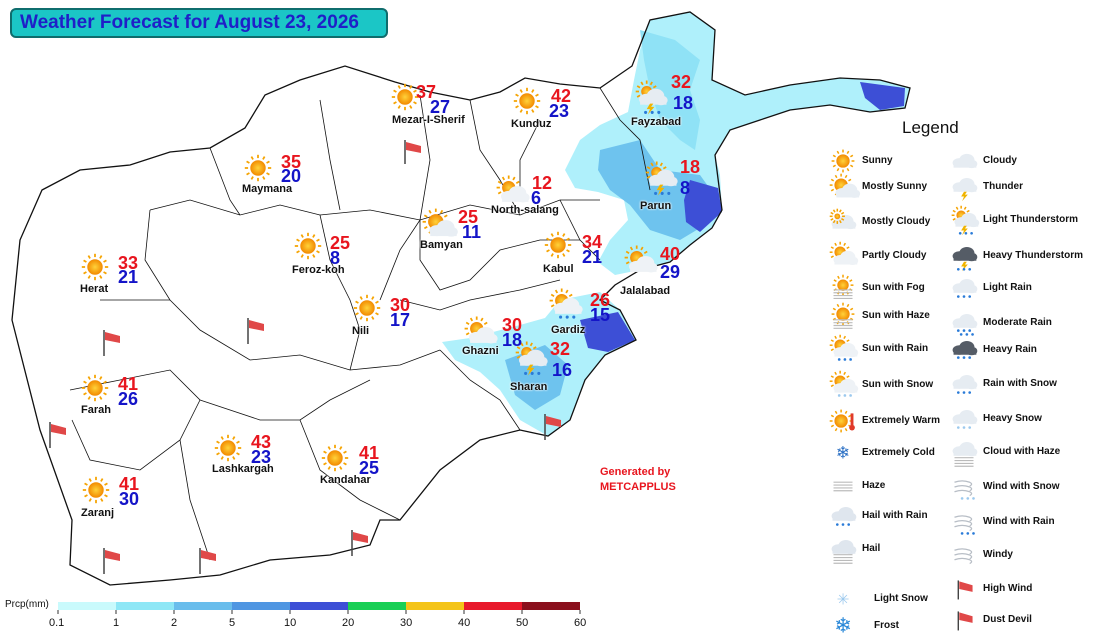 The image size is (1100, 637). What do you see at coordinates (844, 253) in the screenshot?
I see `partly-cloudy-icon` at bounding box center [844, 253].